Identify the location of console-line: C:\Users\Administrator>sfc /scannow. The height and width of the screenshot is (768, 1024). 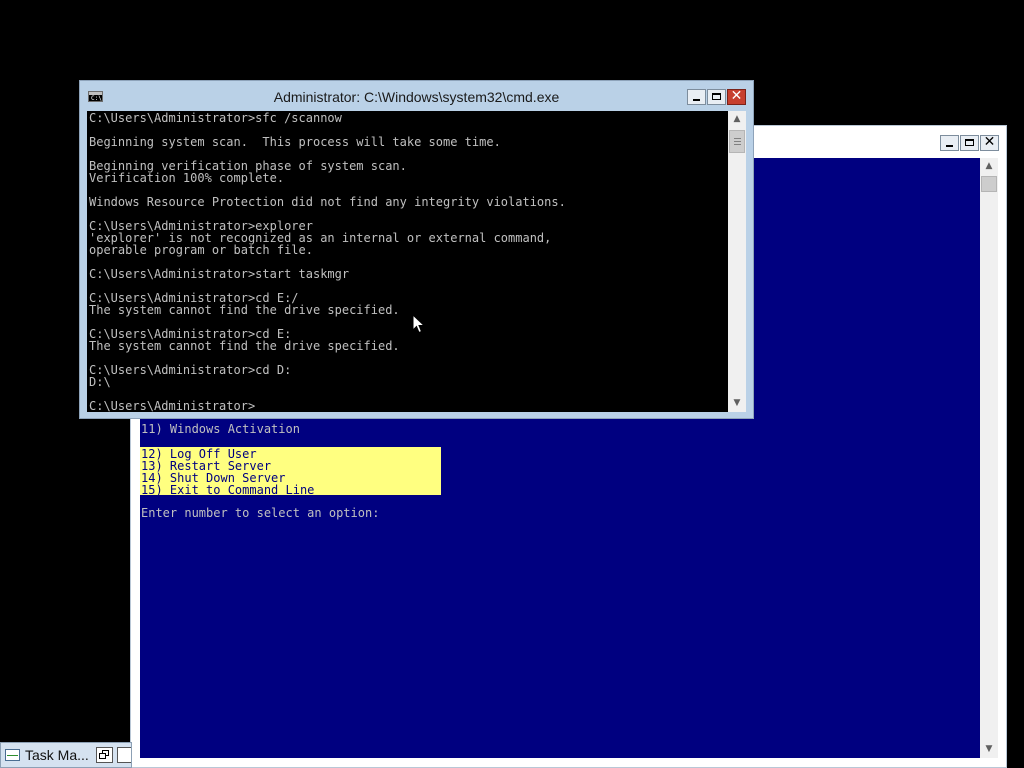
(215, 118).